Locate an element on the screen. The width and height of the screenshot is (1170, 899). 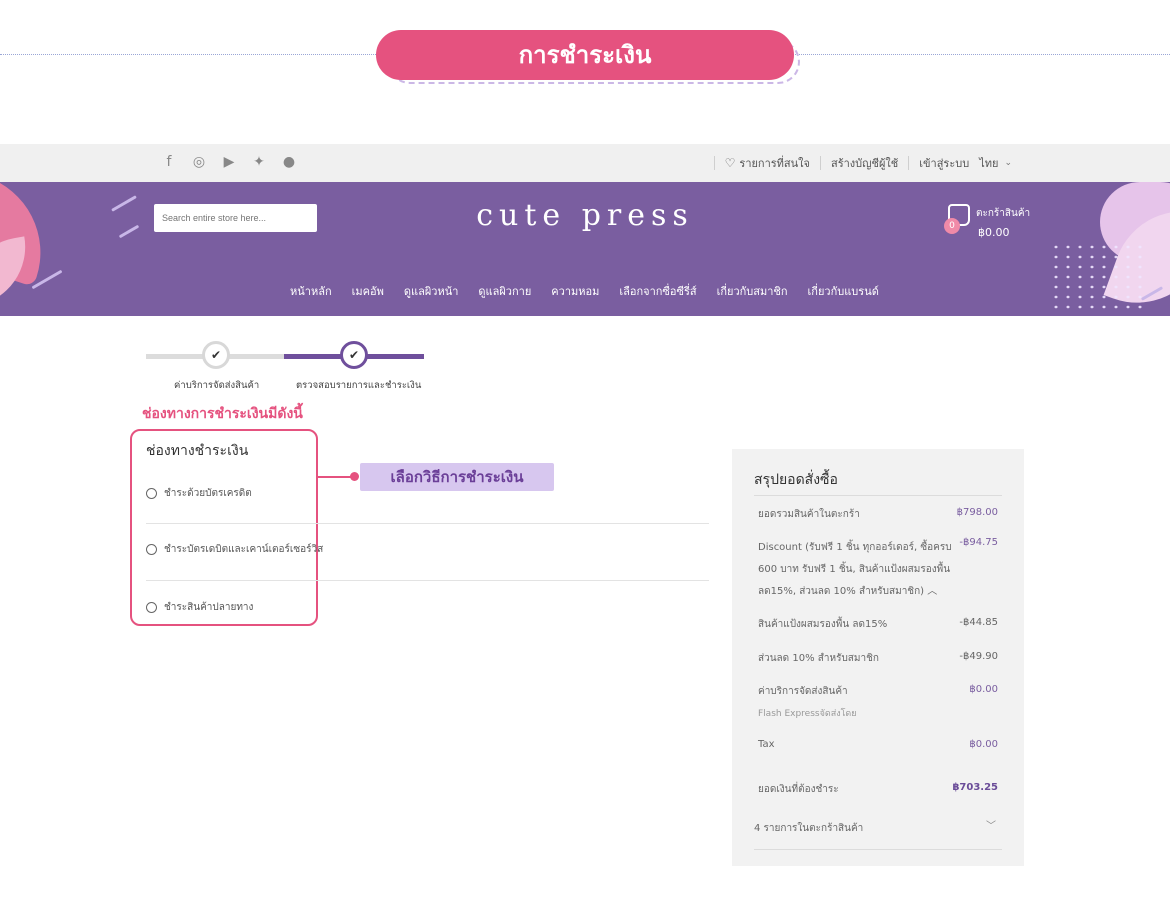
step-shipping-label: ค่าบริการจัดส่งสินค้า is located at coordinates (216, 385).